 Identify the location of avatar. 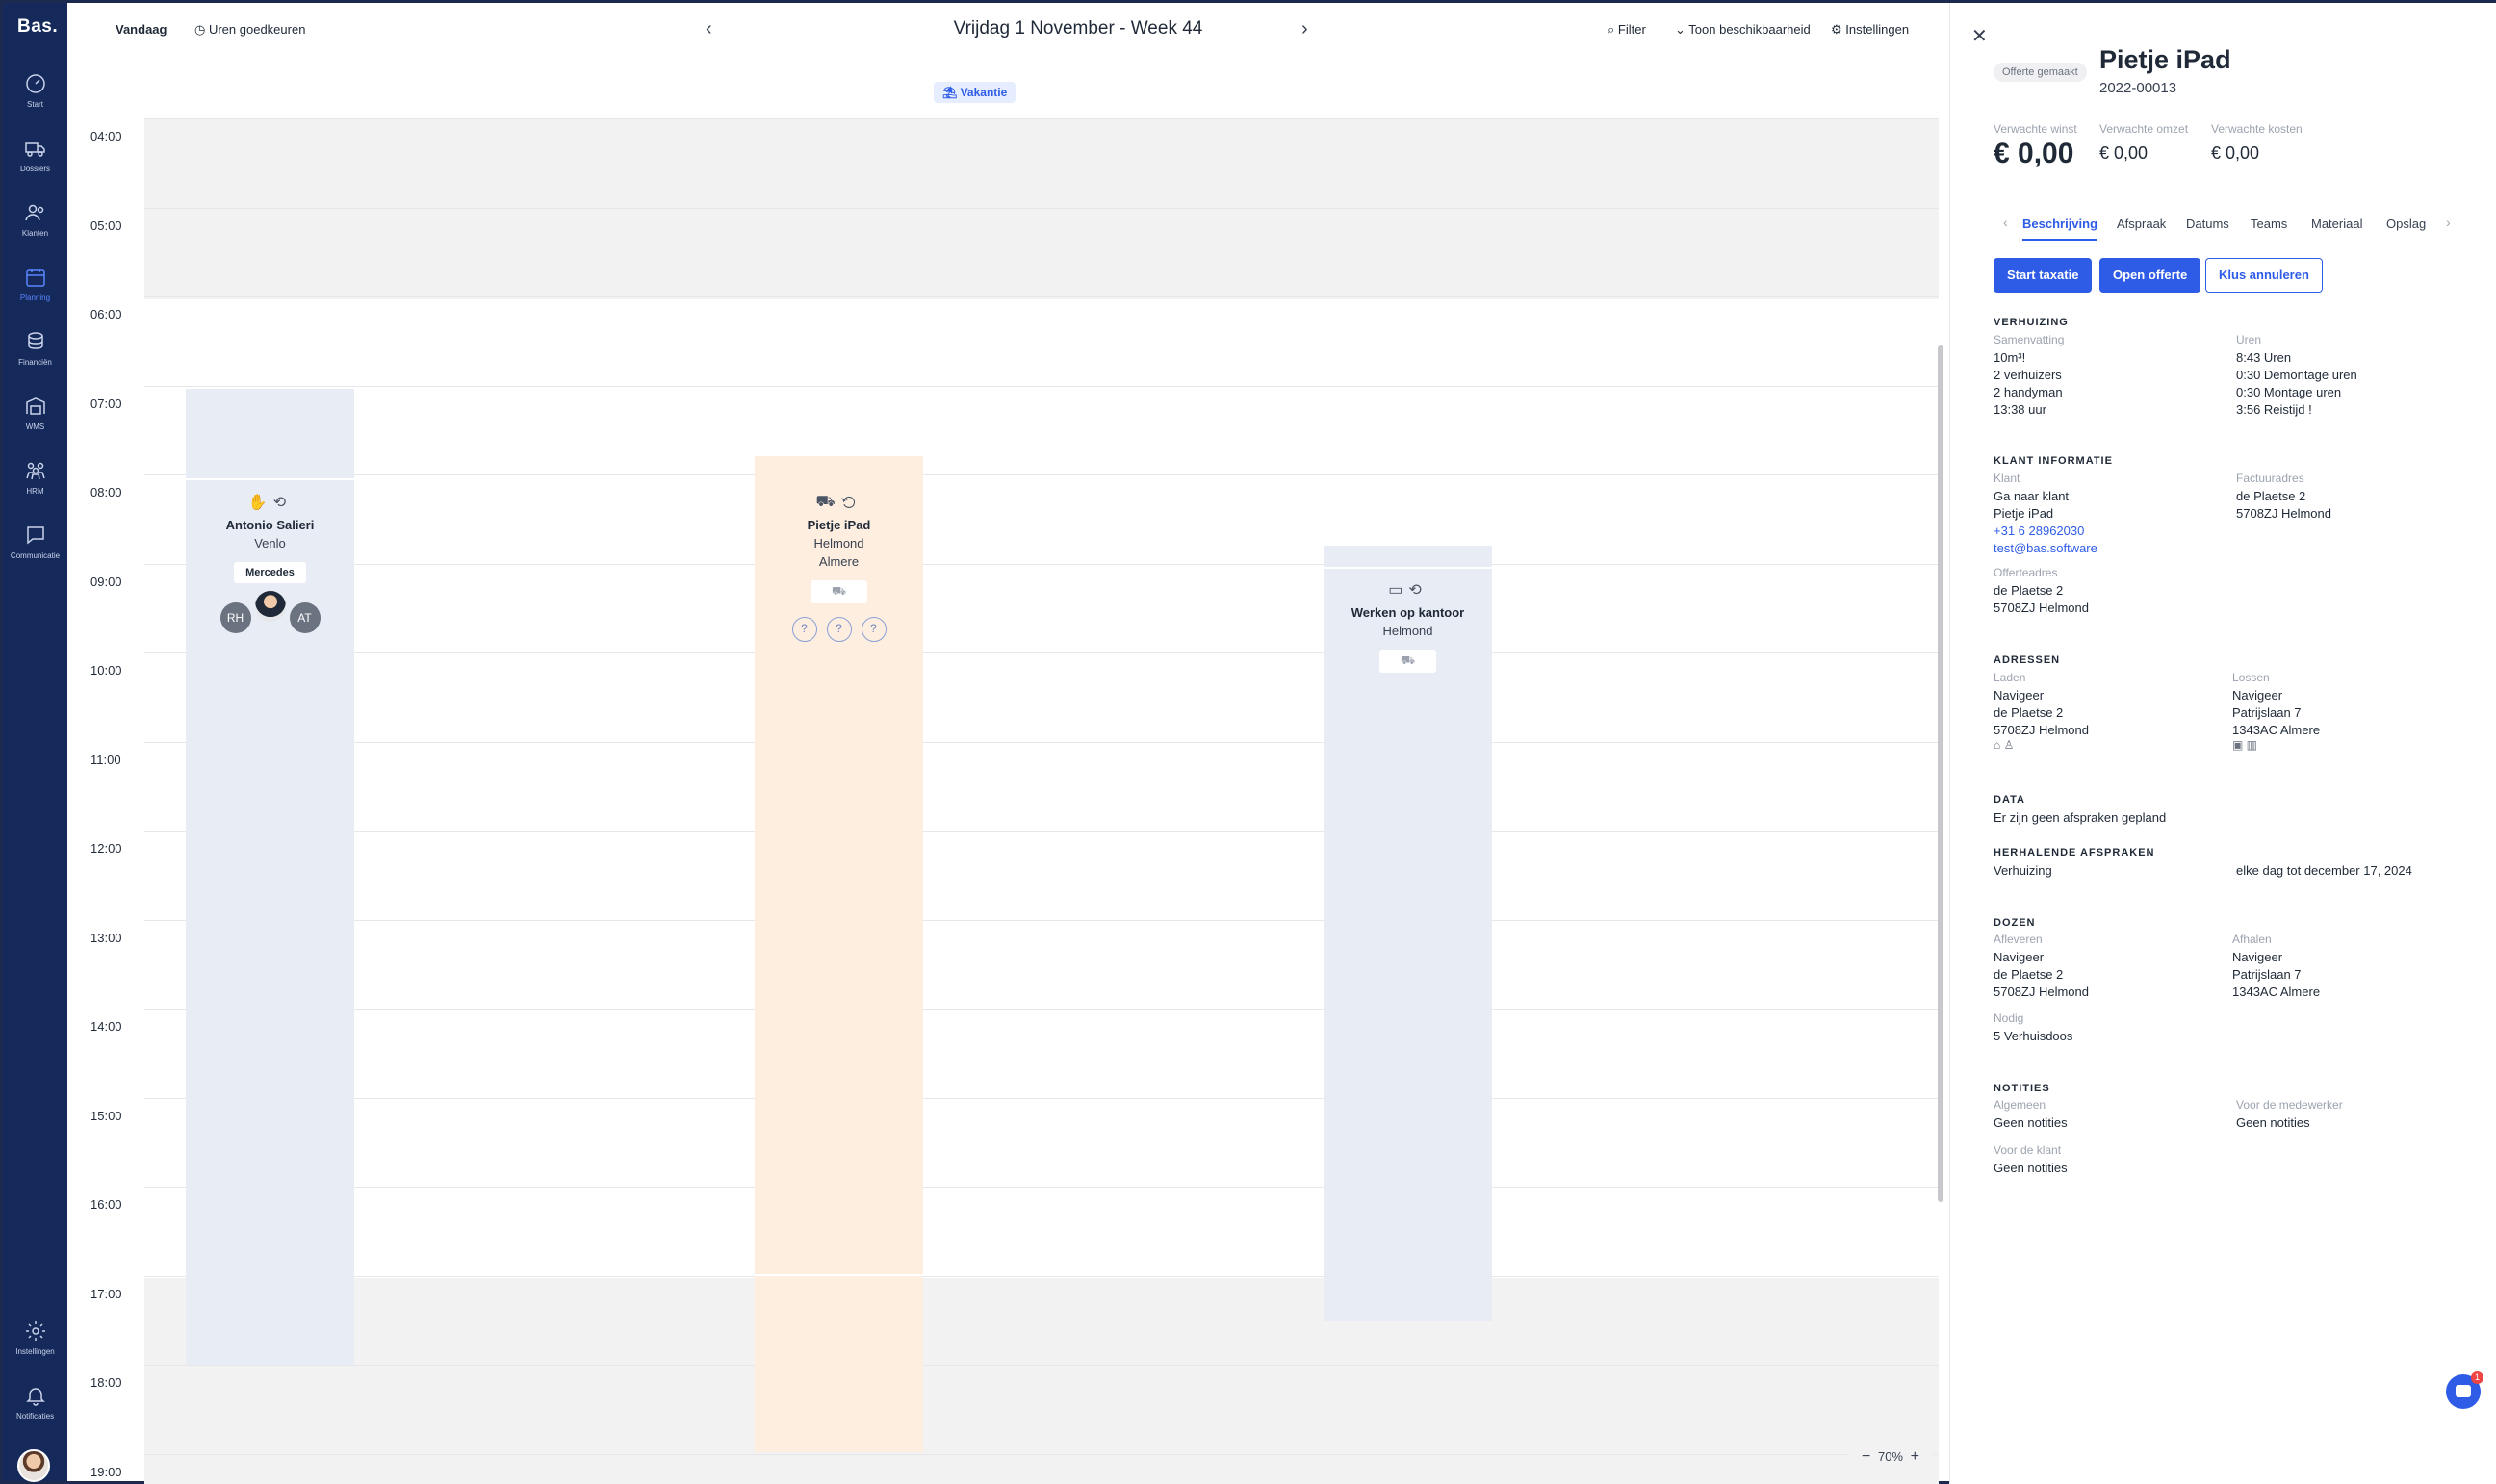
(270, 606).